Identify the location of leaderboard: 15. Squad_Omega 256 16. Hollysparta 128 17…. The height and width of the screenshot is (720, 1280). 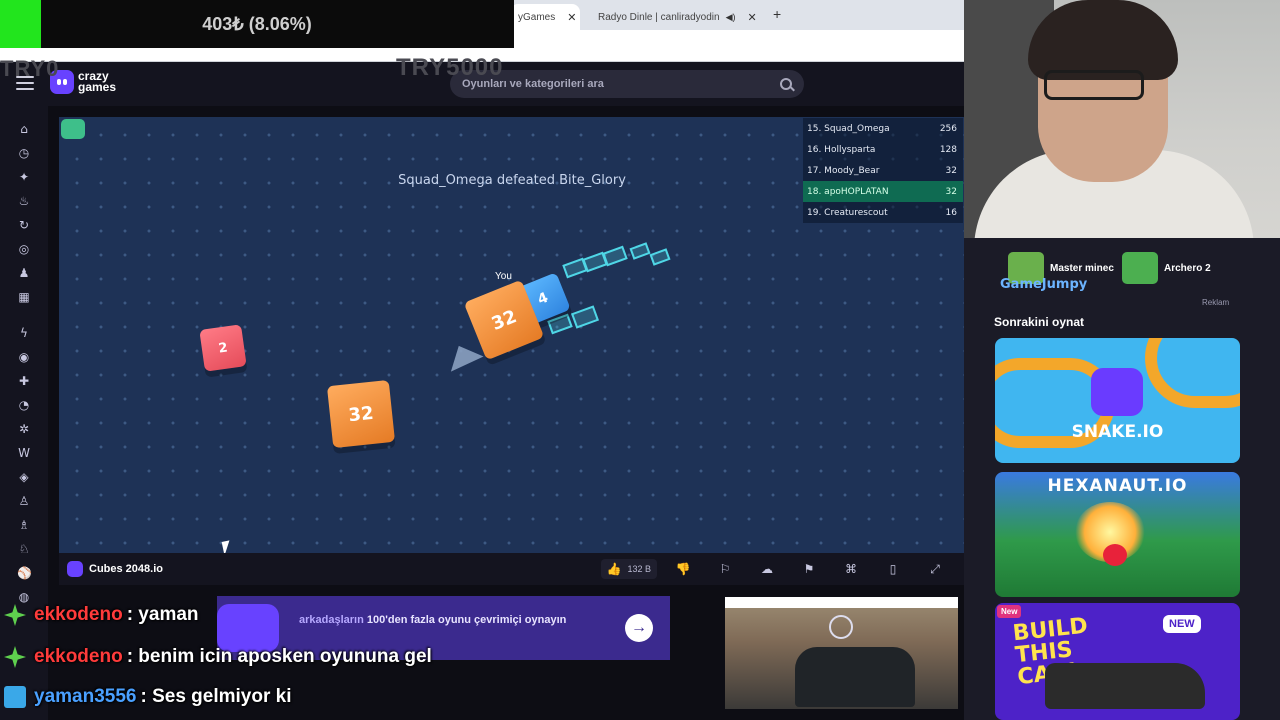
(883, 170).